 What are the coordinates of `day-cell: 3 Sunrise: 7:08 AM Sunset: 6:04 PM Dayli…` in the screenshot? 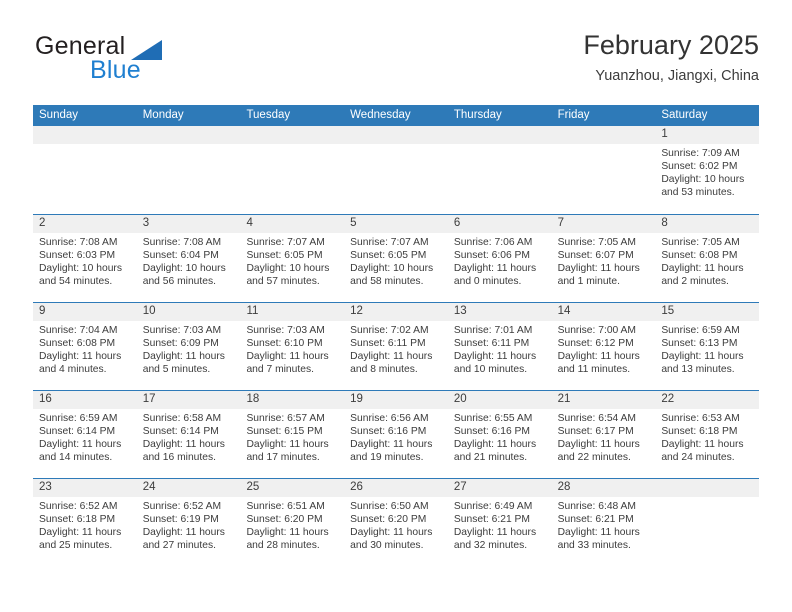 It's located at (188, 258).